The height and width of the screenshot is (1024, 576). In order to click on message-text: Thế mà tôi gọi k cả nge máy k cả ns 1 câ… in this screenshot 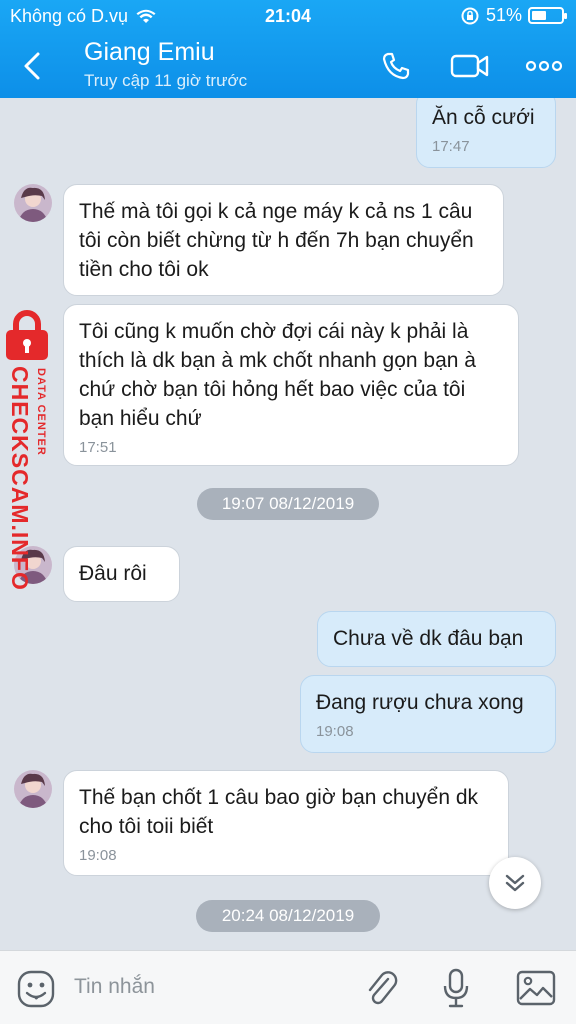, I will do `click(276, 240)`.